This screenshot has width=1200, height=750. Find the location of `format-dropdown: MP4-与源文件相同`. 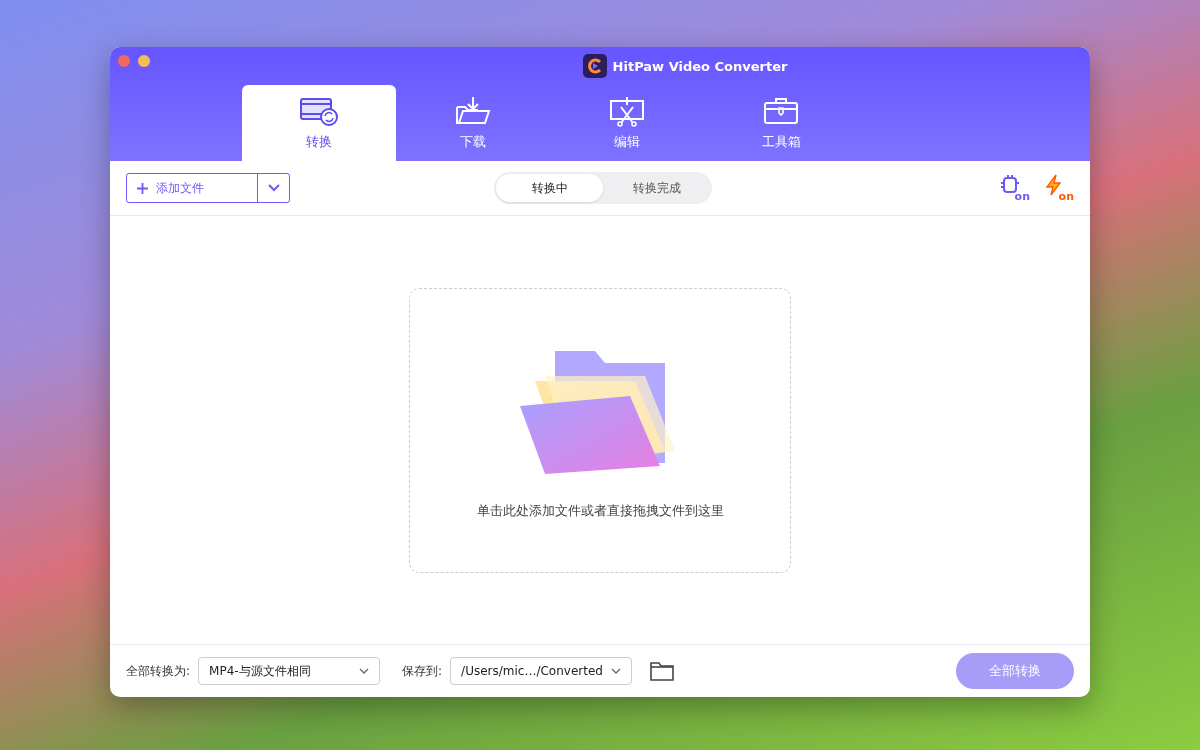

format-dropdown: MP4-与源文件相同 is located at coordinates (289, 671).